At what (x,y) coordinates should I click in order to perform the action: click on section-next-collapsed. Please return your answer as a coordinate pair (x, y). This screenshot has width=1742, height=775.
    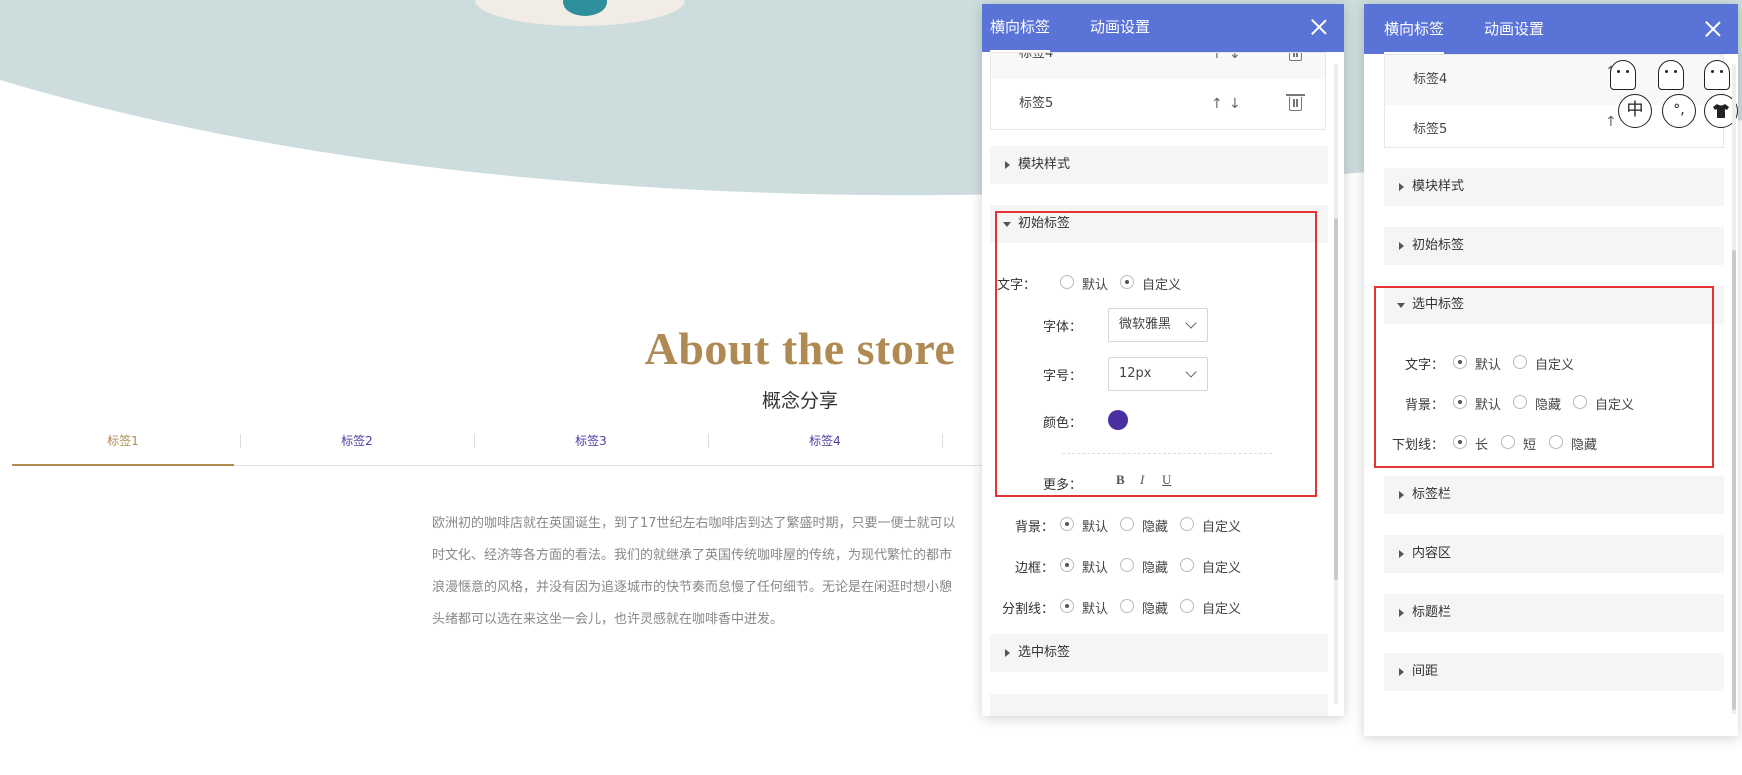
    Looking at the image, I should click on (1159, 705).